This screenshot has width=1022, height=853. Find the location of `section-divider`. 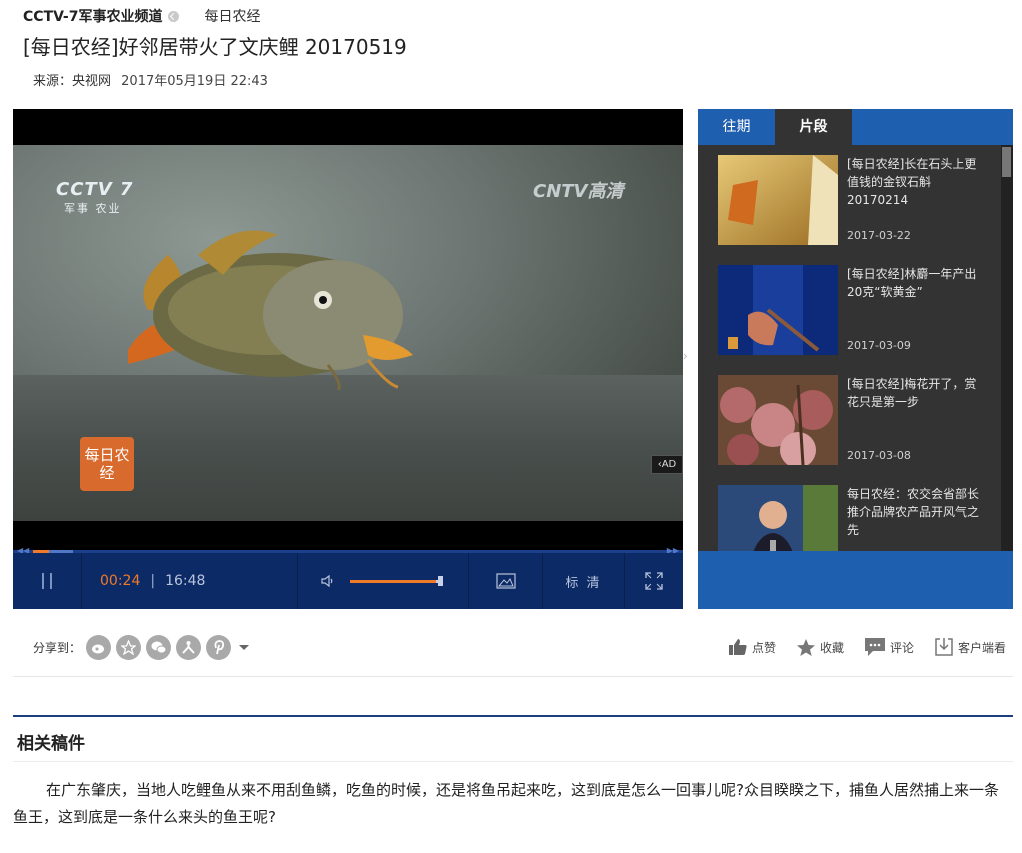

section-divider is located at coordinates (513, 716).